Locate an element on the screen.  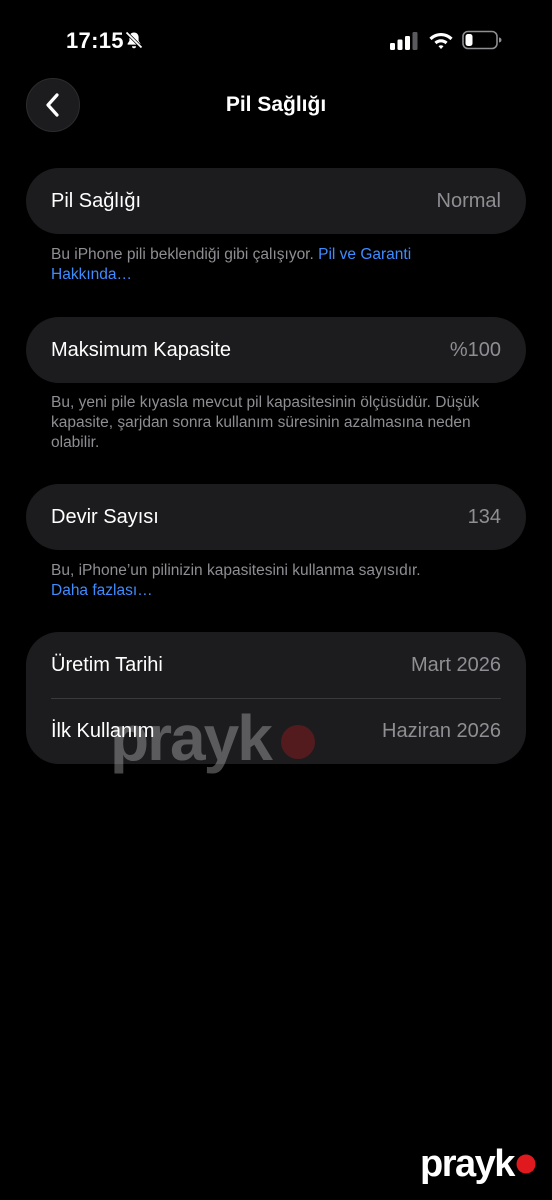
cycle-count-value: 134 is located at coordinates (484, 516).